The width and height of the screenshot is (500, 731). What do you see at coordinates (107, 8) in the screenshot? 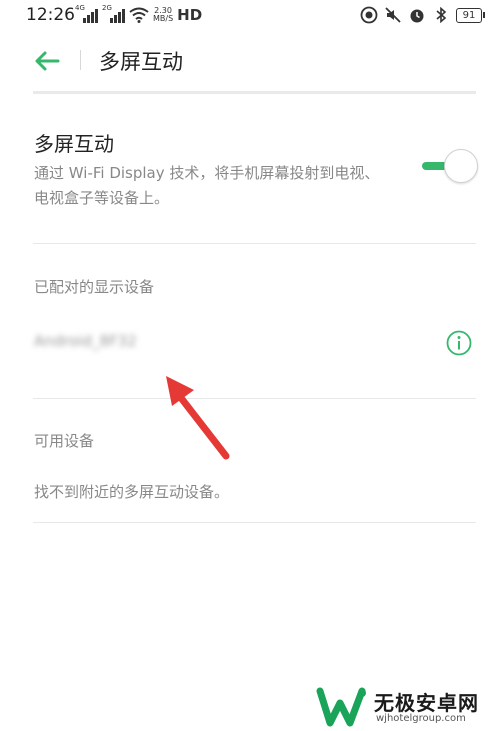
I see `signal-tag: 2G` at bounding box center [107, 8].